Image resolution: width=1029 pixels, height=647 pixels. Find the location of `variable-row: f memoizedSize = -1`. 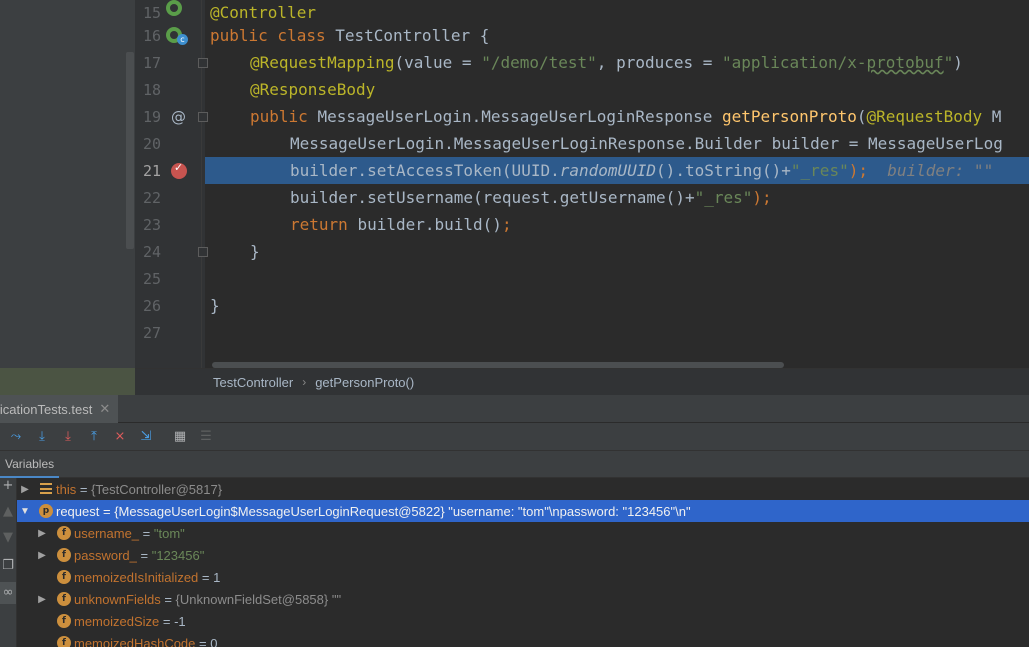

variable-row: f memoizedSize = -1 is located at coordinates (523, 621).